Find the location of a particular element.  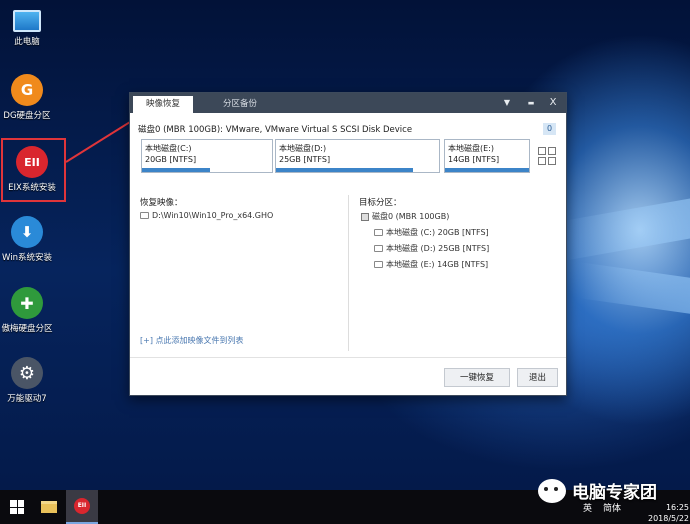

partition-name: 本地磁盘(D:) is located at coordinates (303, 148).